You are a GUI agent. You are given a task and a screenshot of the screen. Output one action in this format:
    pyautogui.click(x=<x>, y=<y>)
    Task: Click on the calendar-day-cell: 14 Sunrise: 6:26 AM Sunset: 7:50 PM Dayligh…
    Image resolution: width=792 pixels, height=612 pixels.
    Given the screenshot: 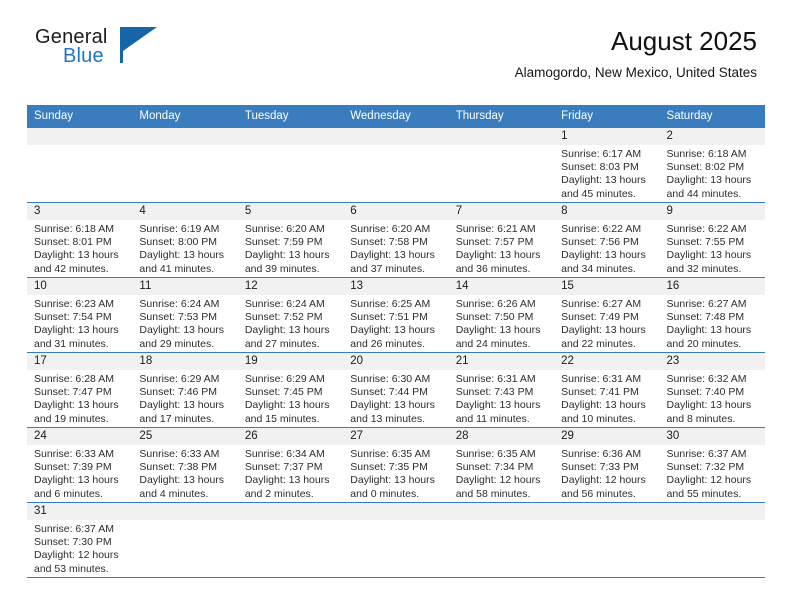 What is the action you would take?
    pyautogui.click(x=501, y=315)
    